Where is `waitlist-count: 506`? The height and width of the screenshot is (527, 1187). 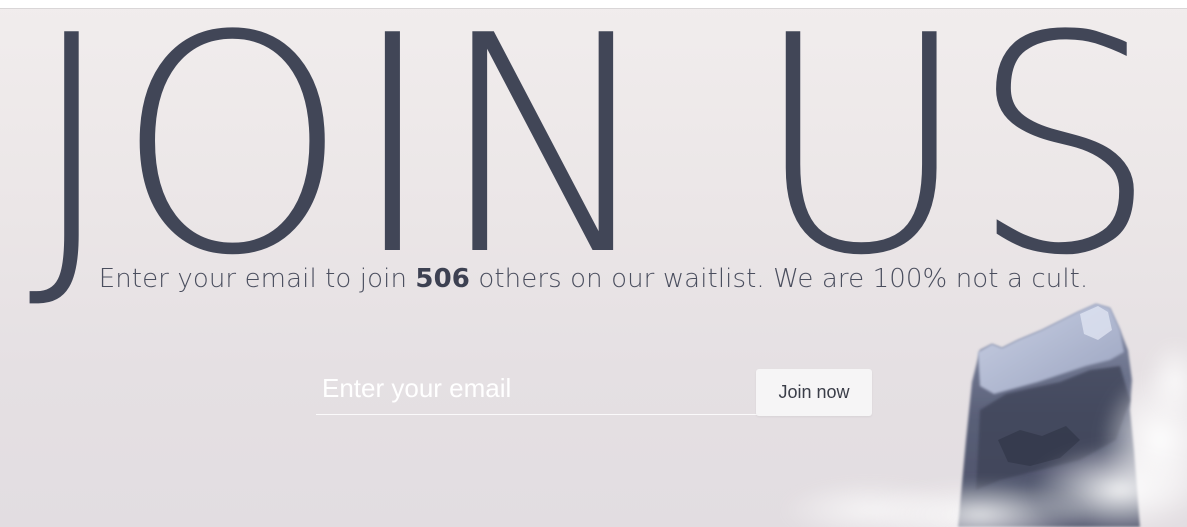
waitlist-count: 506 is located at coordinates (442, 279).